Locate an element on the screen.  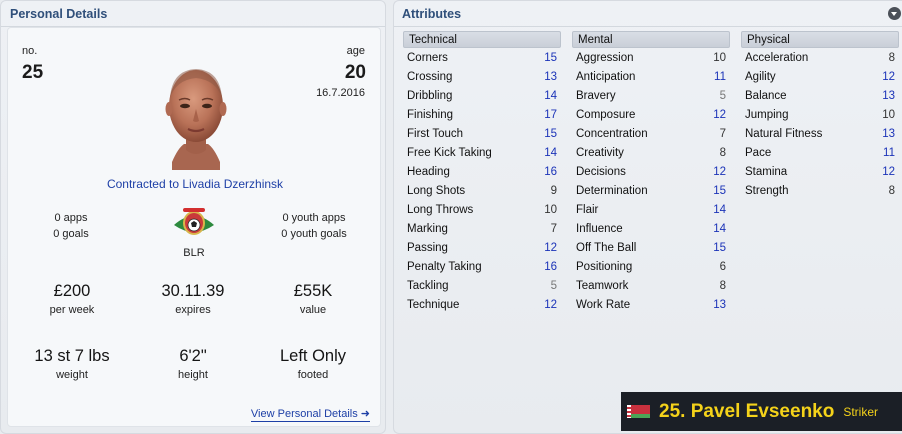
attribute-row: Strength 8 is located at coordinates (820, 190).